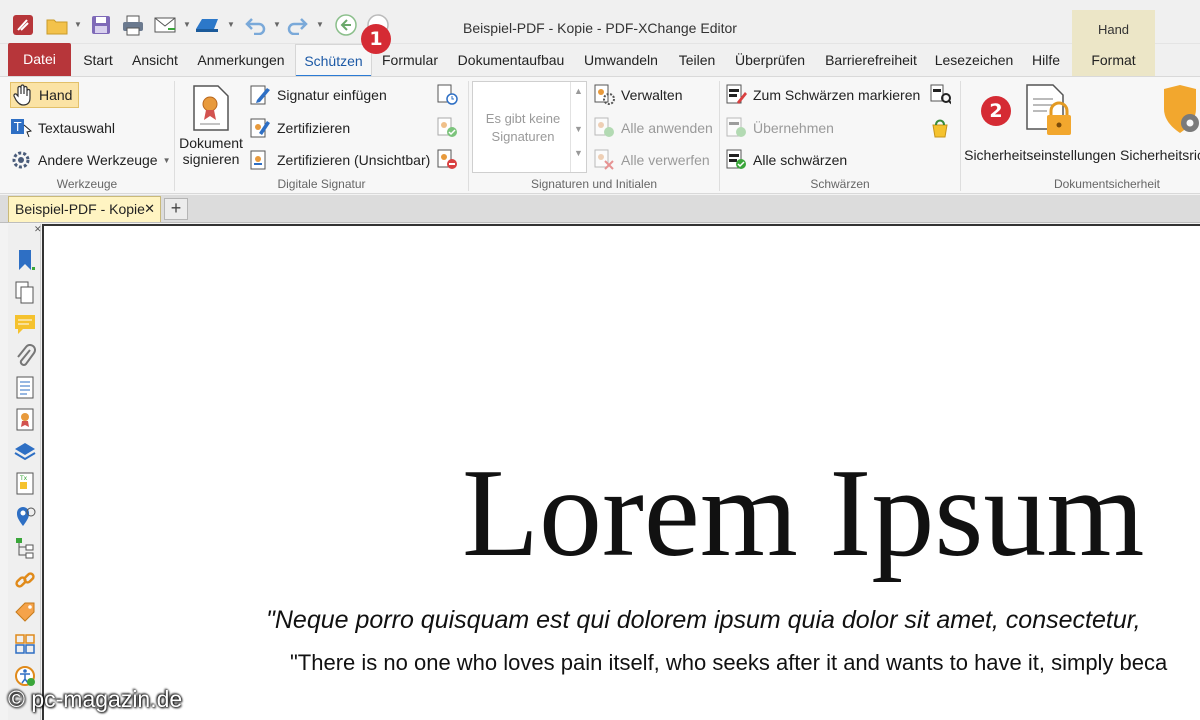 The width and height of the screenshot is (1200, 720). I want to click on redact-all-icon, so click(736, 160).